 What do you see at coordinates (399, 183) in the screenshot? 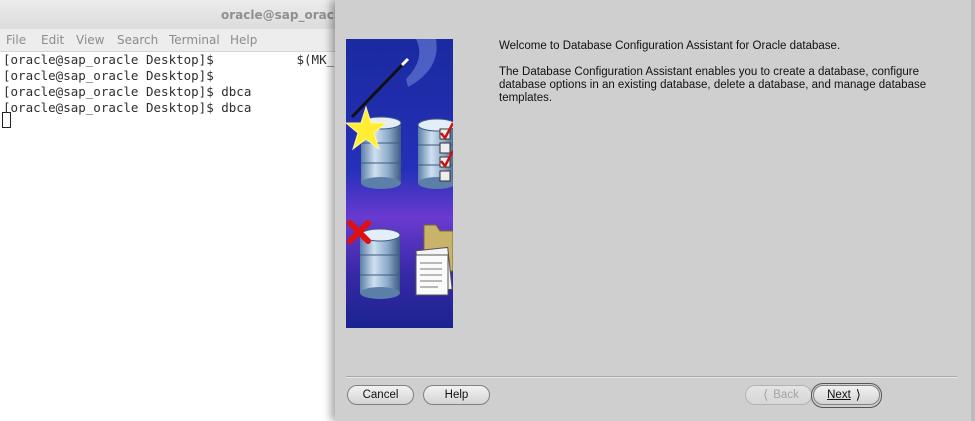
I see `dbca-illustration` at bounding box center [399, 183].